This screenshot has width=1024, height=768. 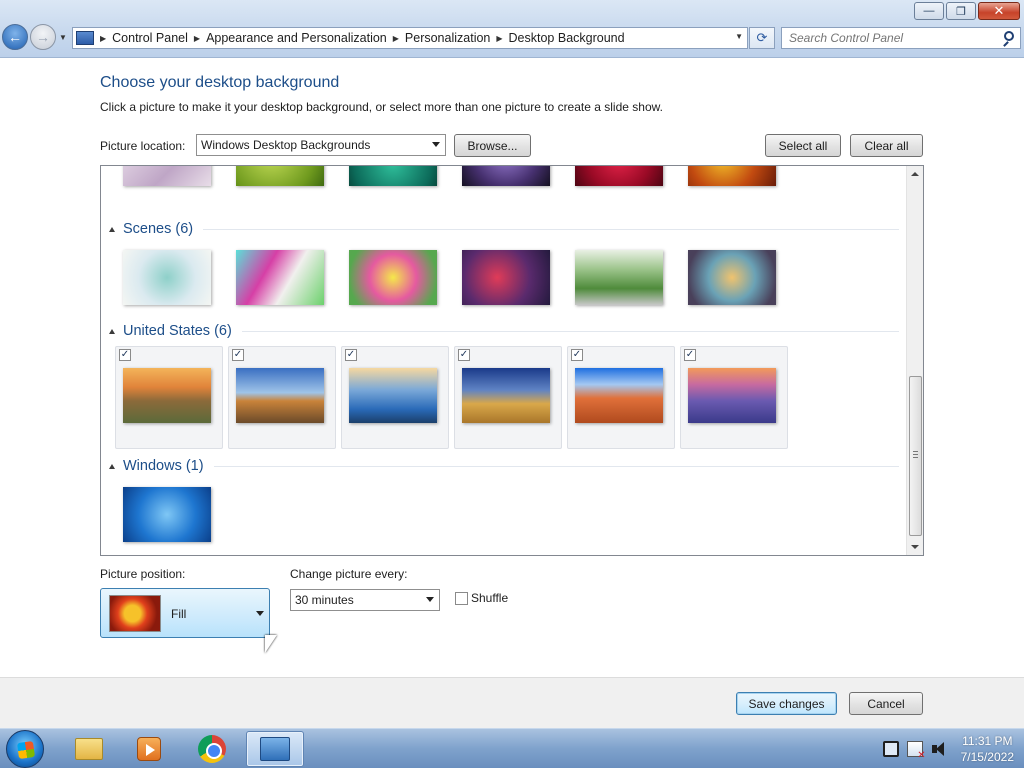 I want to click on group-header-united-states: United States (6), so click(x=504, y=331).